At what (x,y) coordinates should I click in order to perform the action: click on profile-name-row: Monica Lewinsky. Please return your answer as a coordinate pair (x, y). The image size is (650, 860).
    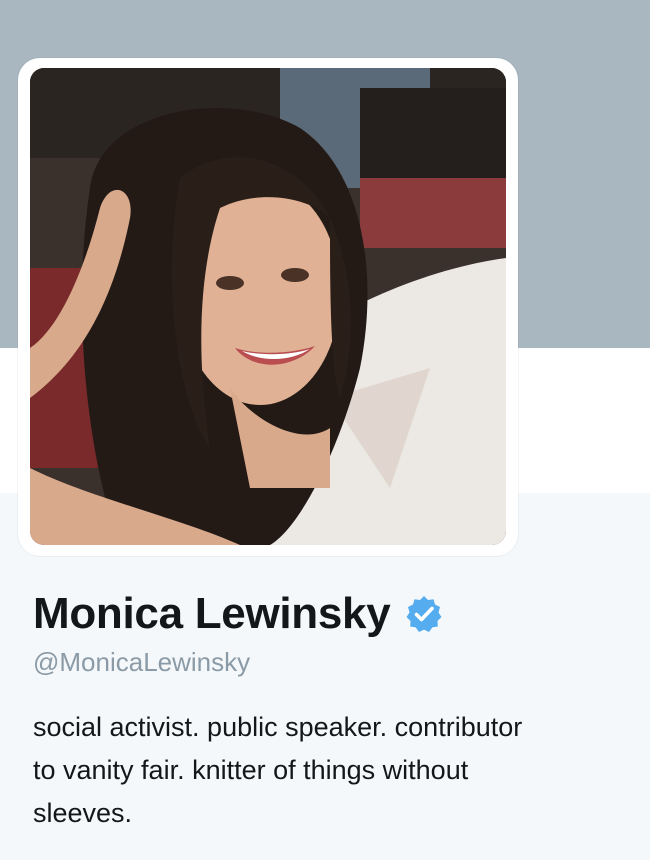
    Looking at the image, I should click on (238, 614).